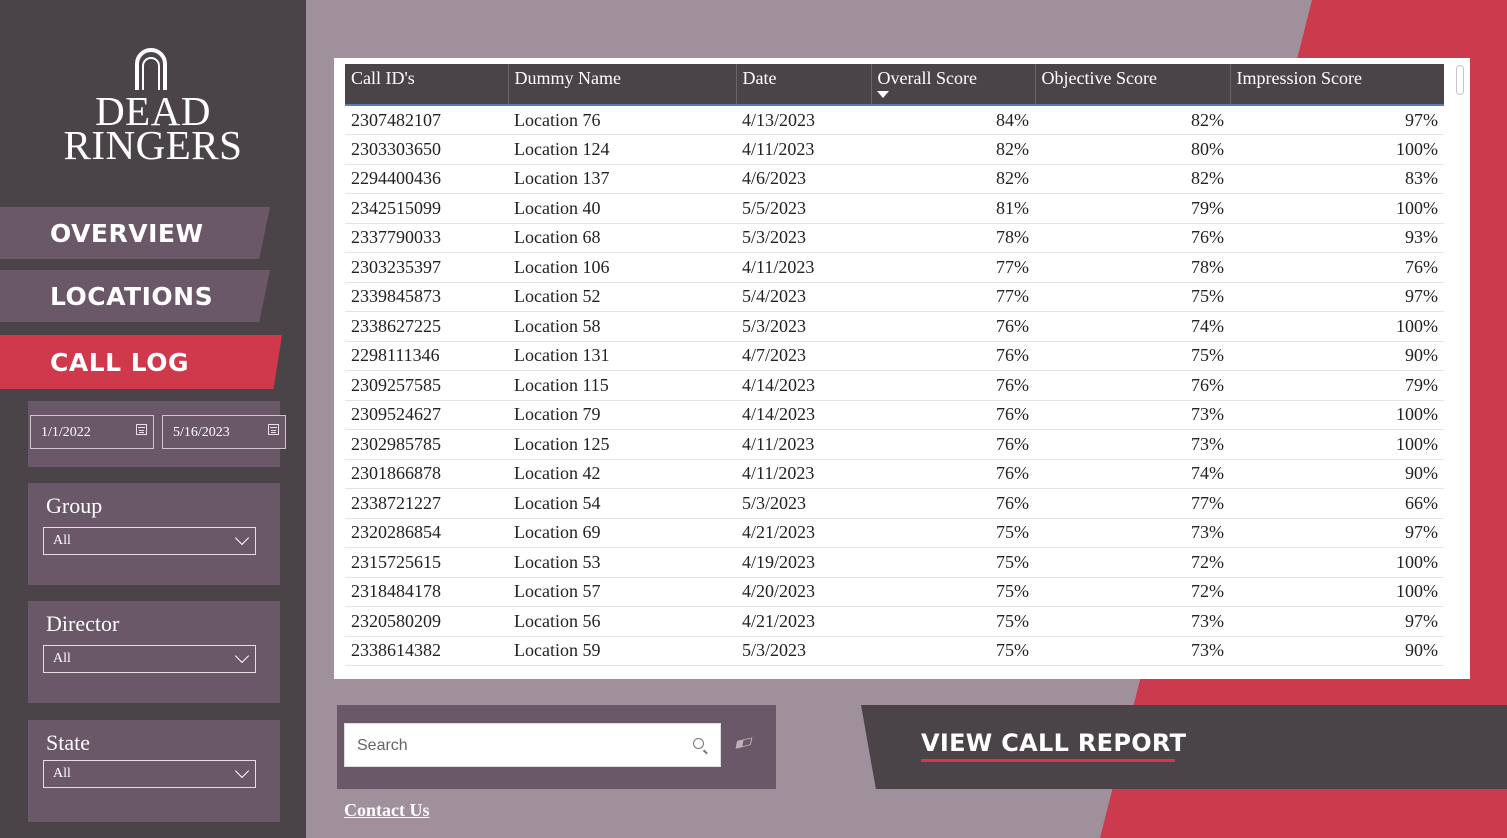 The width and height of the screenshot is (1507, 838). Describe the element at coordinates (894, 474) in the screenshot. I see `table-row: 2301866878 Location 42 4/11/2023 76% 74% 90%` at that location.